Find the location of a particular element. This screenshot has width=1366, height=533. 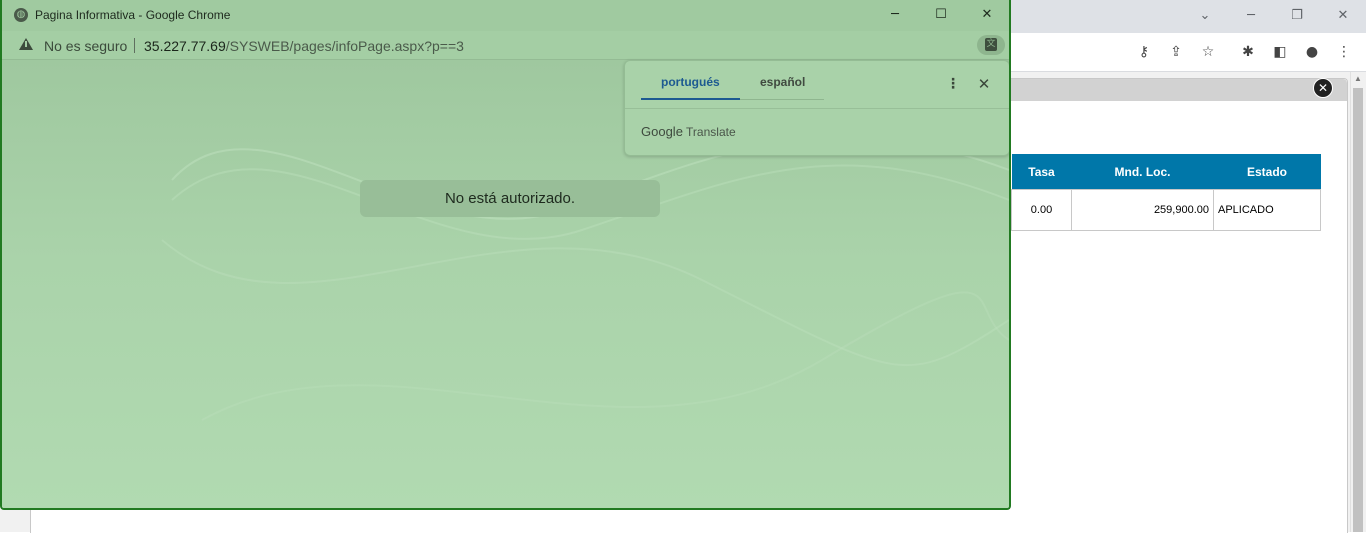

popup-window-title: Pagina Informativa - Google Chrome is located at coordinates (133, 15).